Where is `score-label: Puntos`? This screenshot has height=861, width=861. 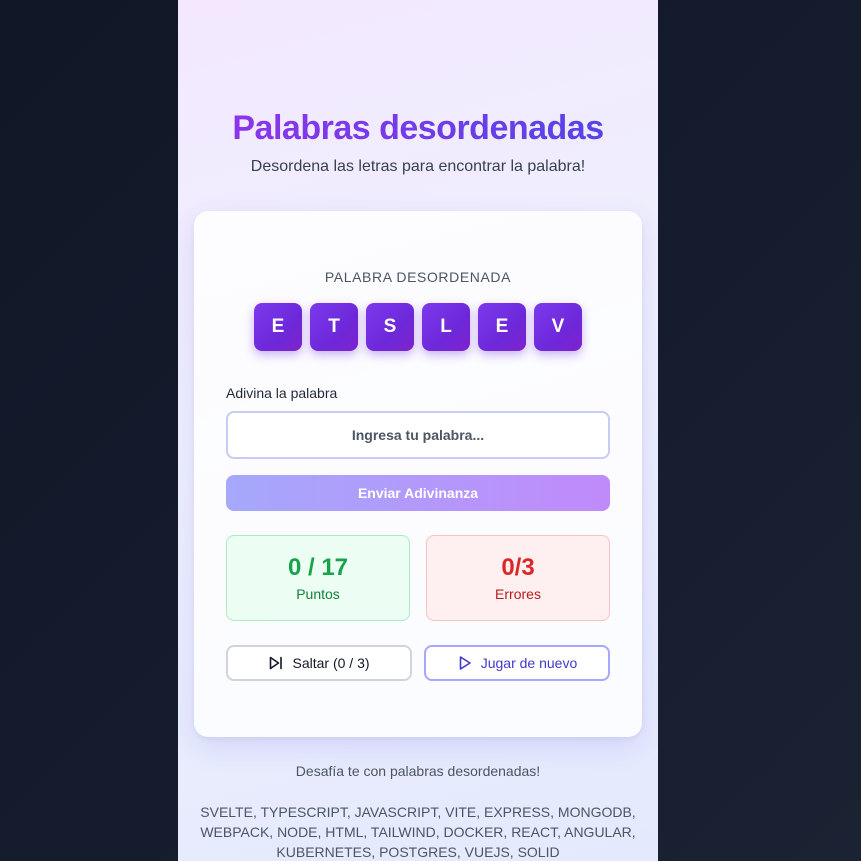 score-label: Puntos is located at coordinates (318, 594).